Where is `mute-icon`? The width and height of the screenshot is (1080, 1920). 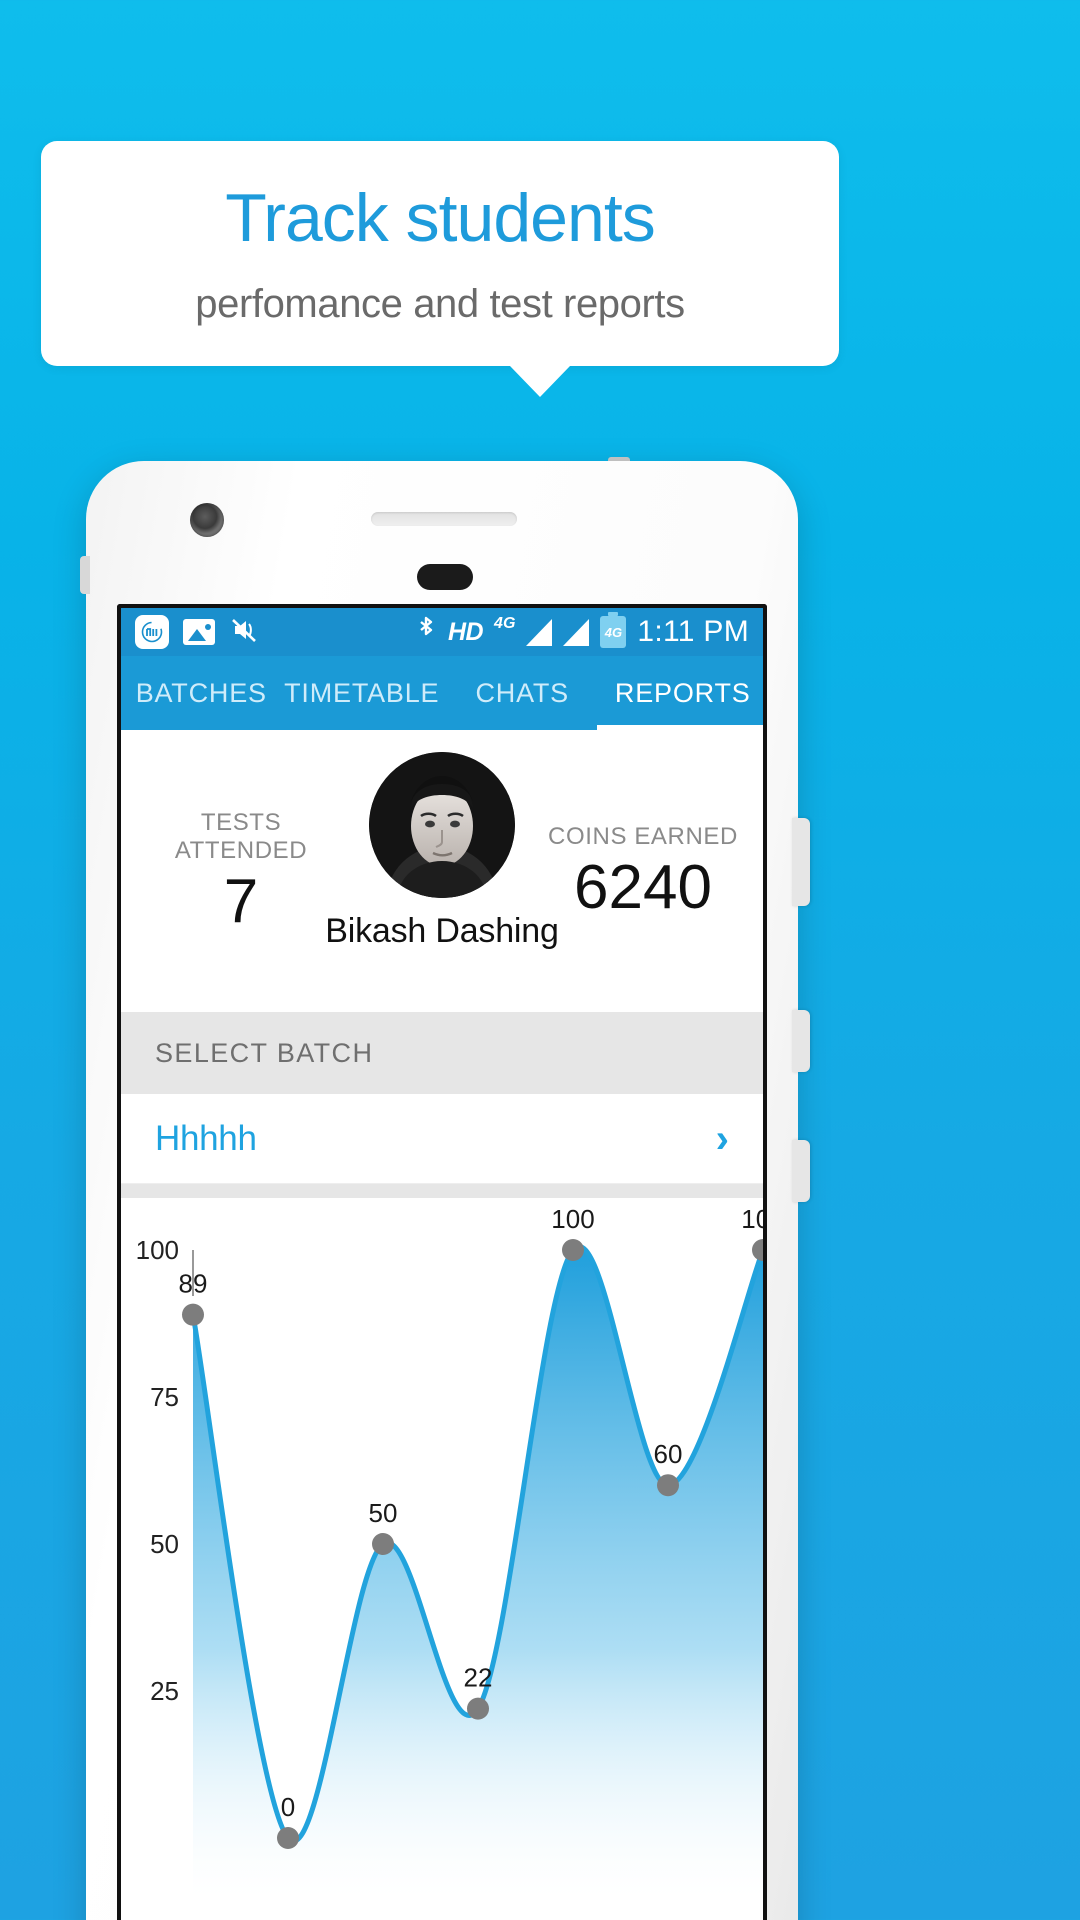
mute-icon is located at coordinates (244, 632).